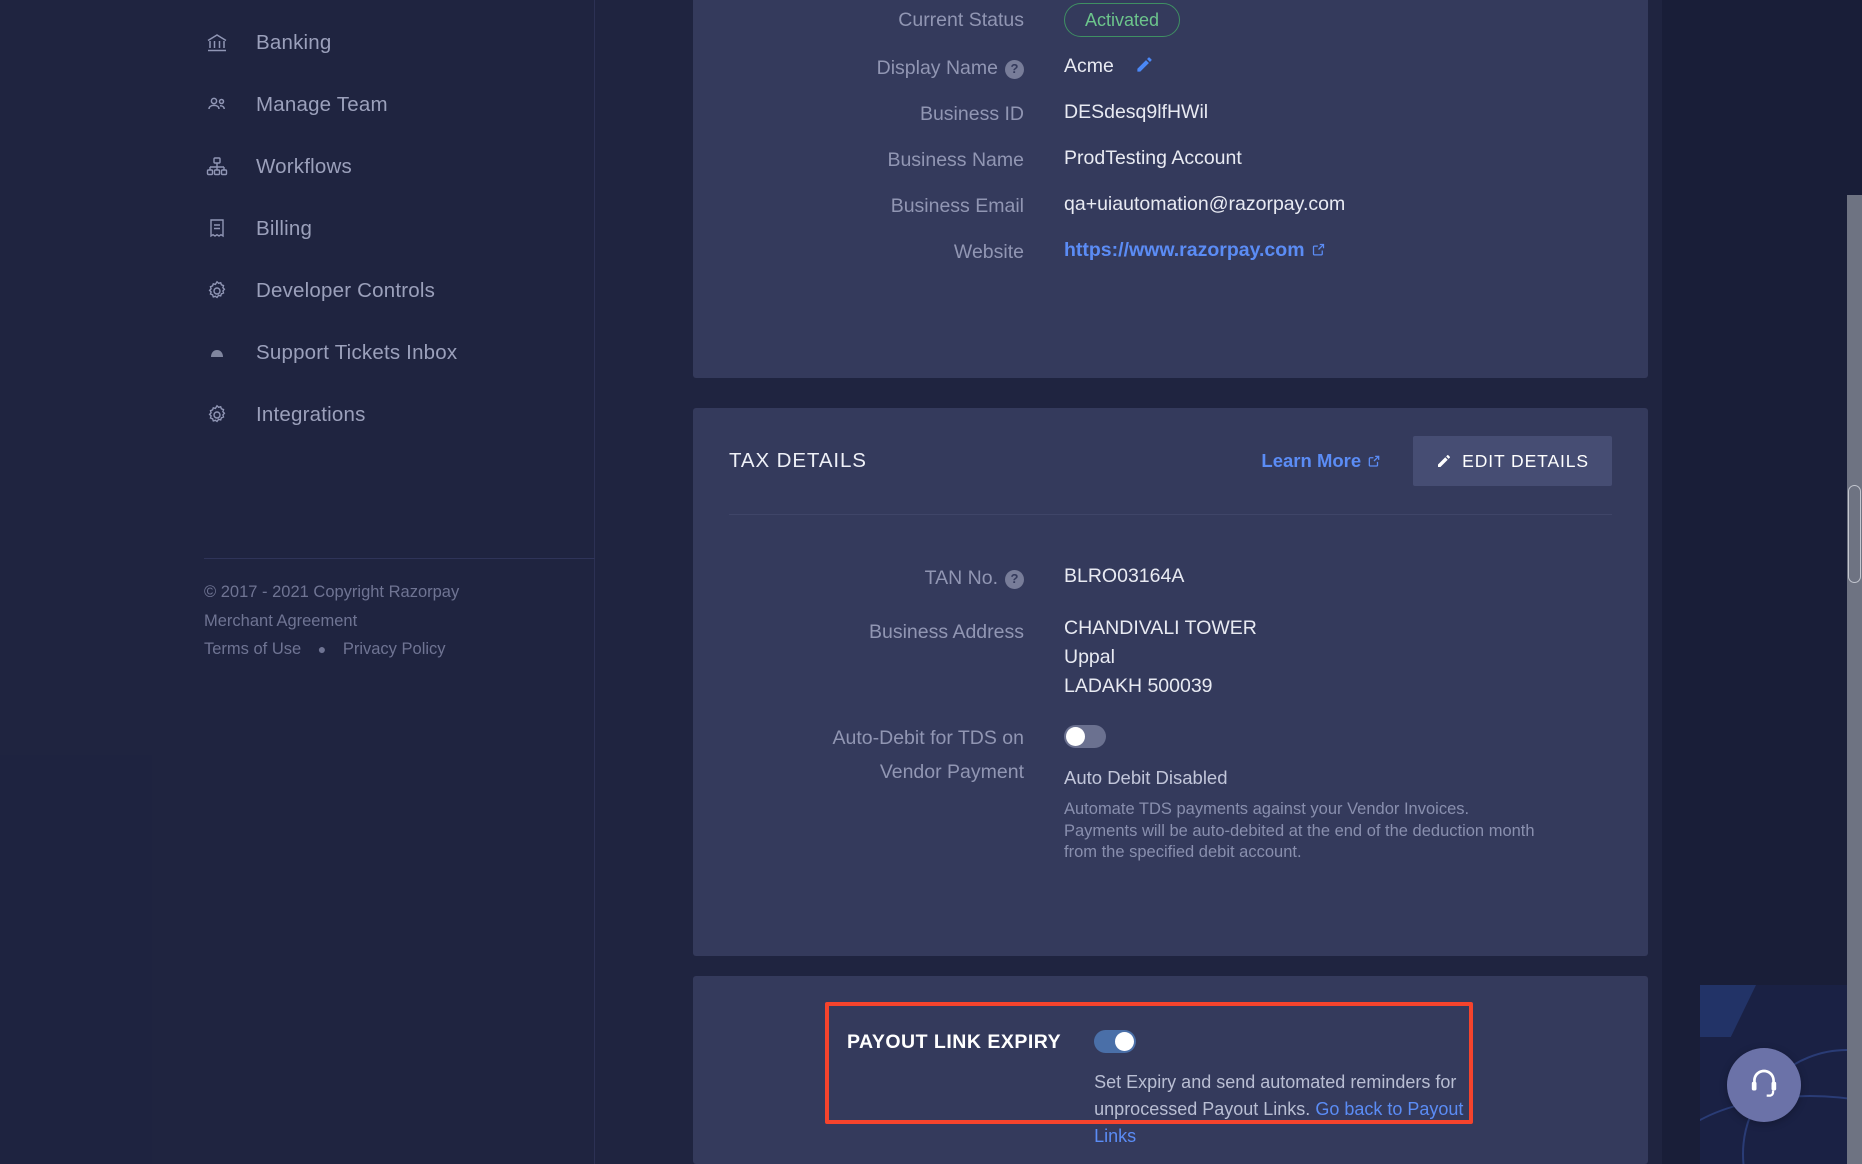 The height and width of the screenshot is (1164, 1862). I want to click on payout-link-expiry-toggle, so click(1115, 1041).